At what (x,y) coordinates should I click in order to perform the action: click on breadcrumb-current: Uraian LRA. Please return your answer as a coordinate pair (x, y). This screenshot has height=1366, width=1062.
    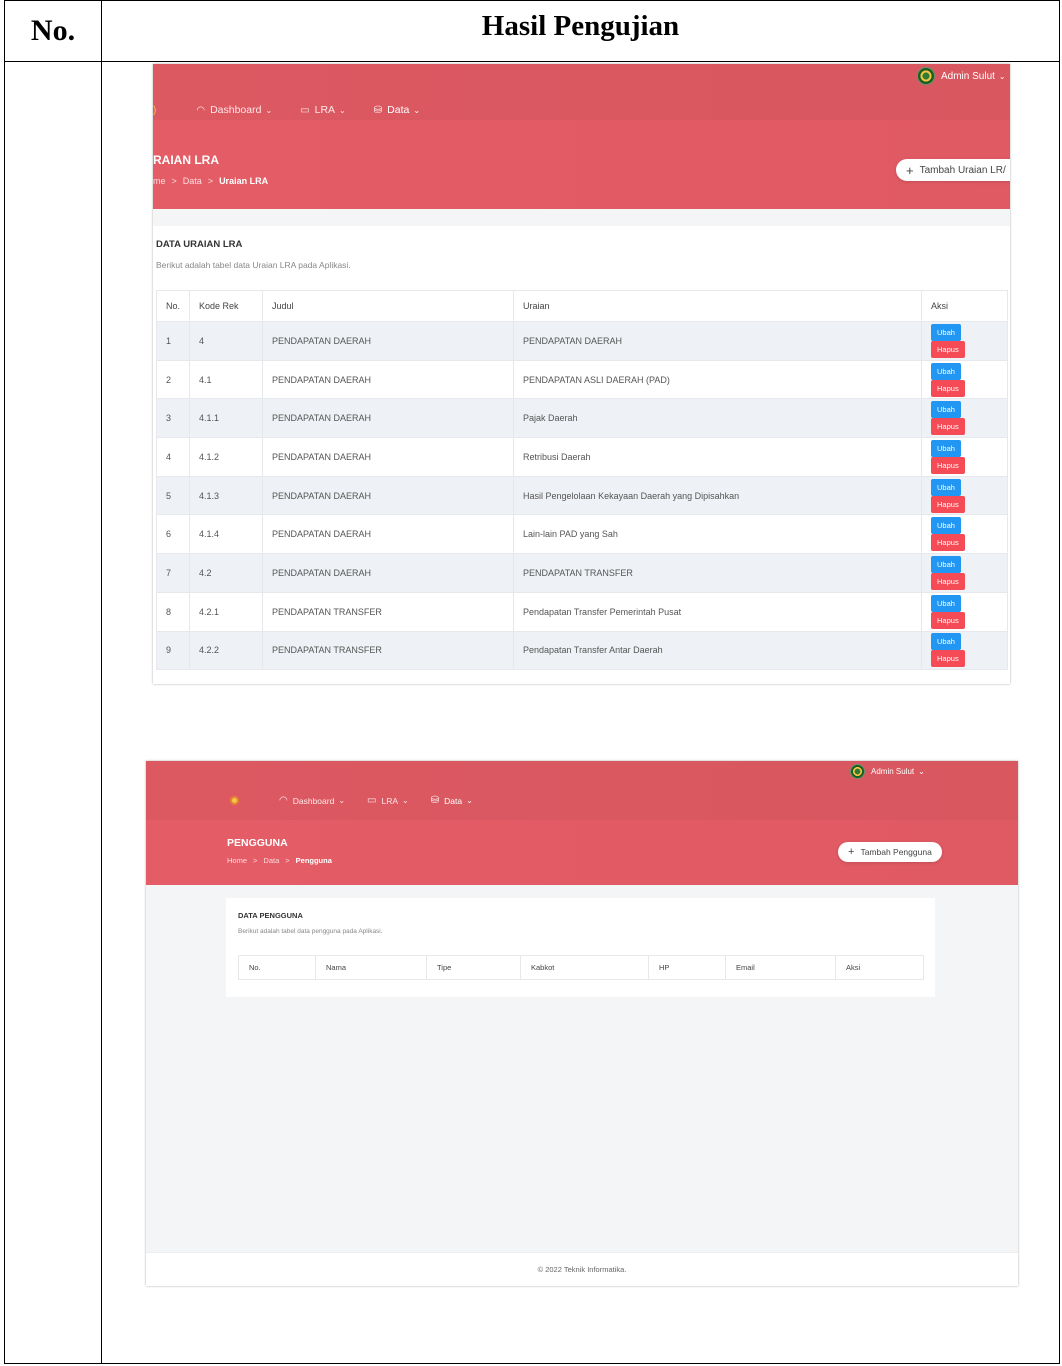
    Looking at the image, I should click on (244, 181).